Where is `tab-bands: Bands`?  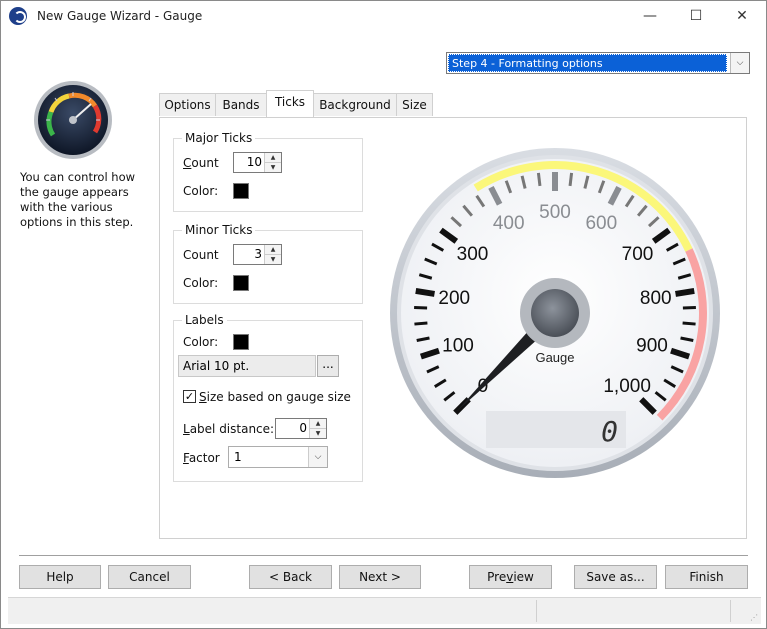 tab-bands: Bands is located at coordinates (241, 104).